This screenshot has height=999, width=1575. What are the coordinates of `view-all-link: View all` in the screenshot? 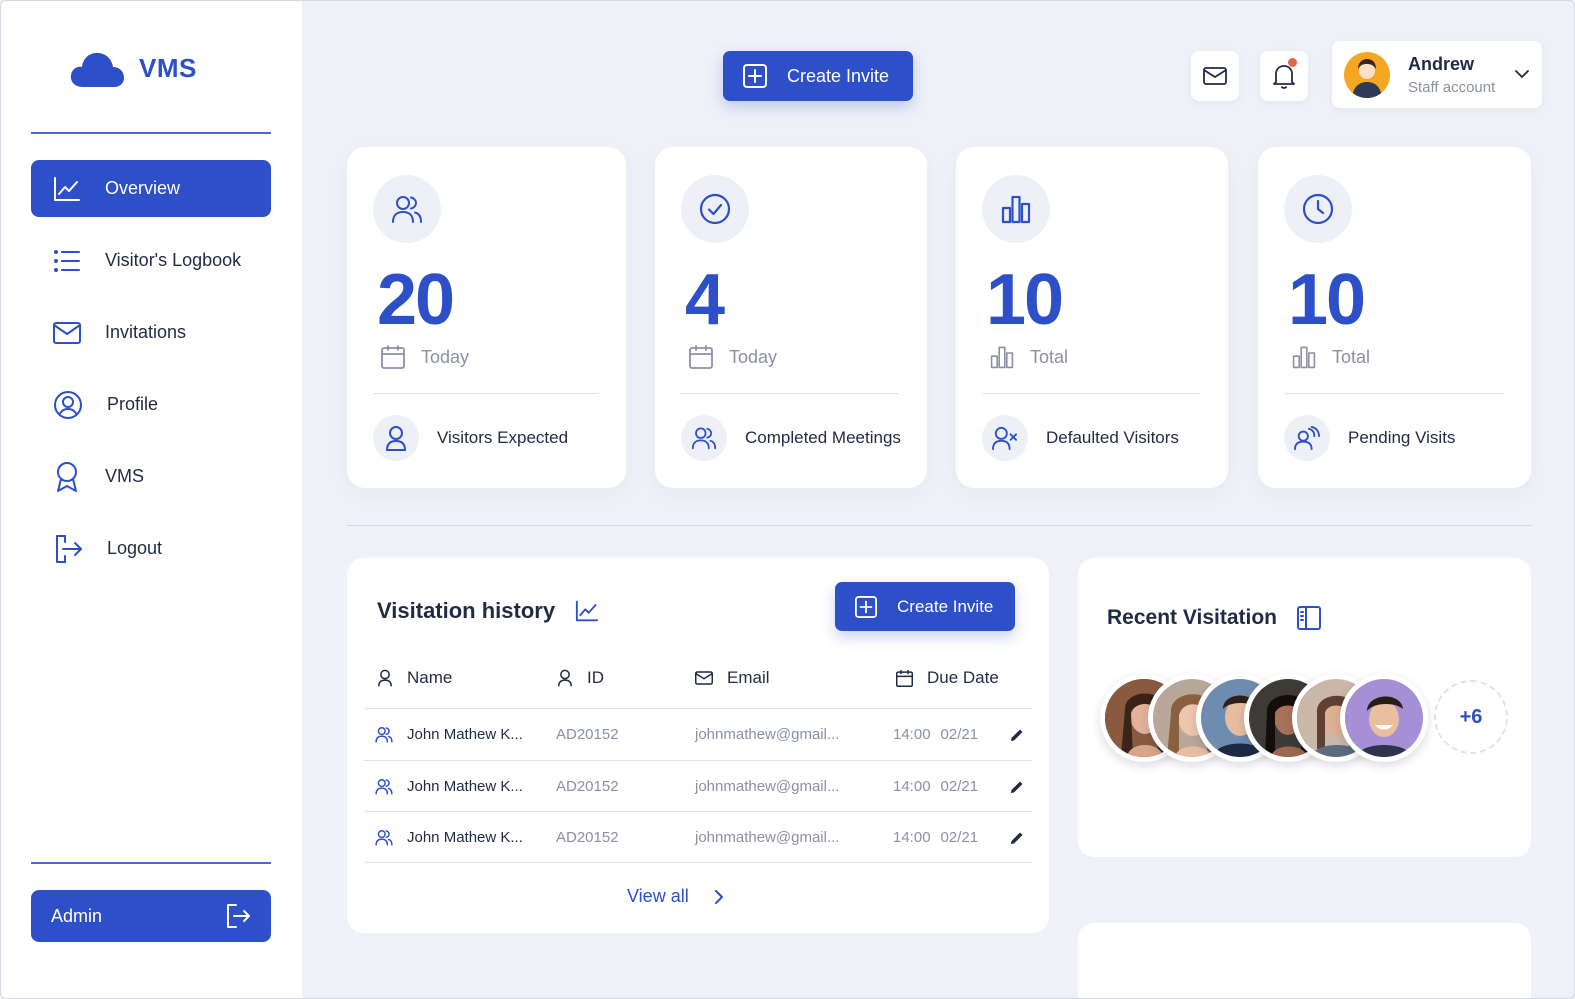 It's located at (675, 896).